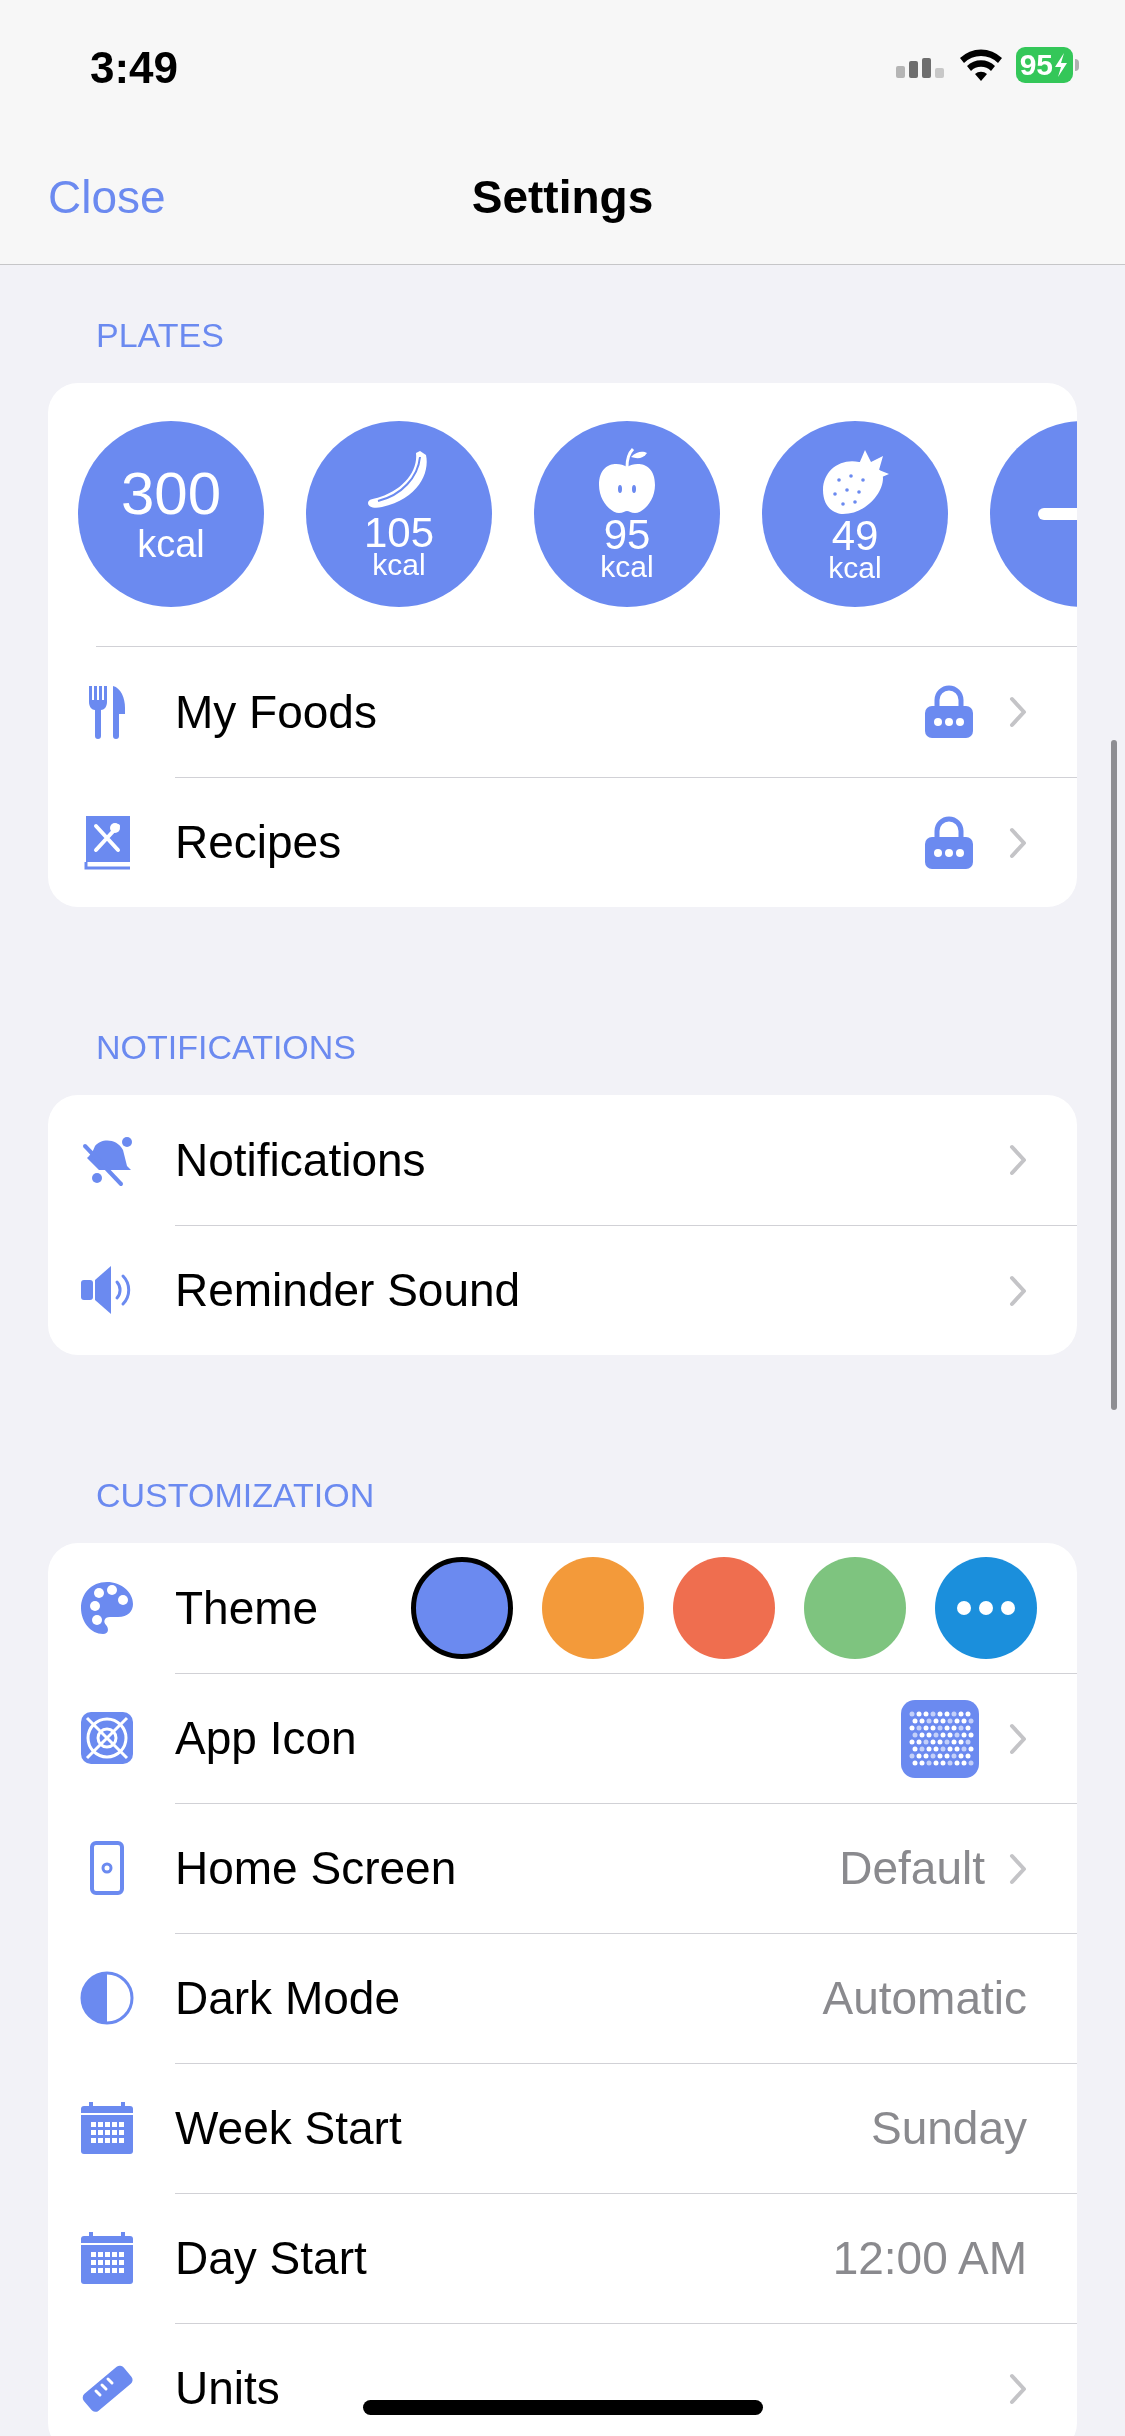  Describe the element at coordinates (300, 1160) in the screenshot. I see `row-label: Notifications` at that location.